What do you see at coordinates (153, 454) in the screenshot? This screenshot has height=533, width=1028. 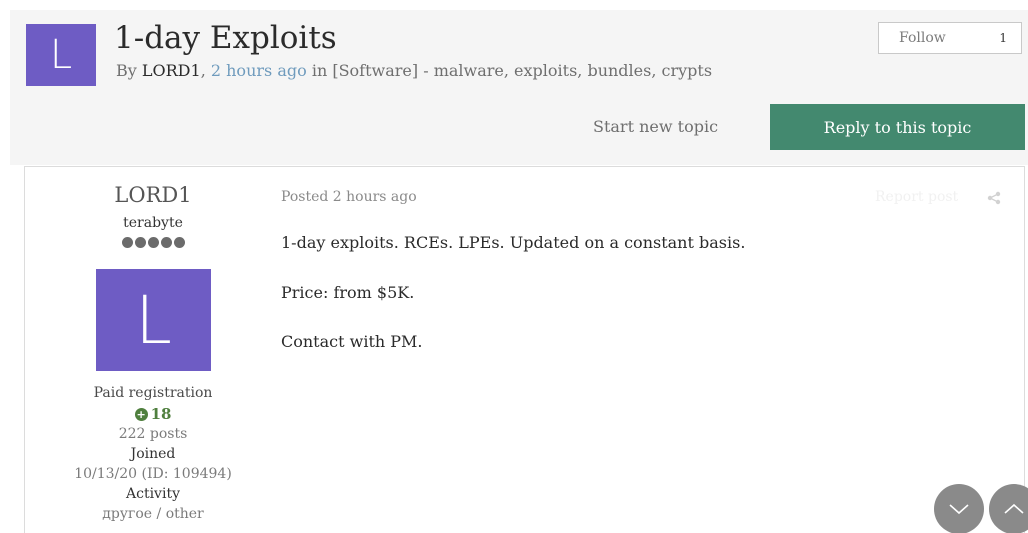 I see `joined-label: Joined` at bounding box center [153, 454].